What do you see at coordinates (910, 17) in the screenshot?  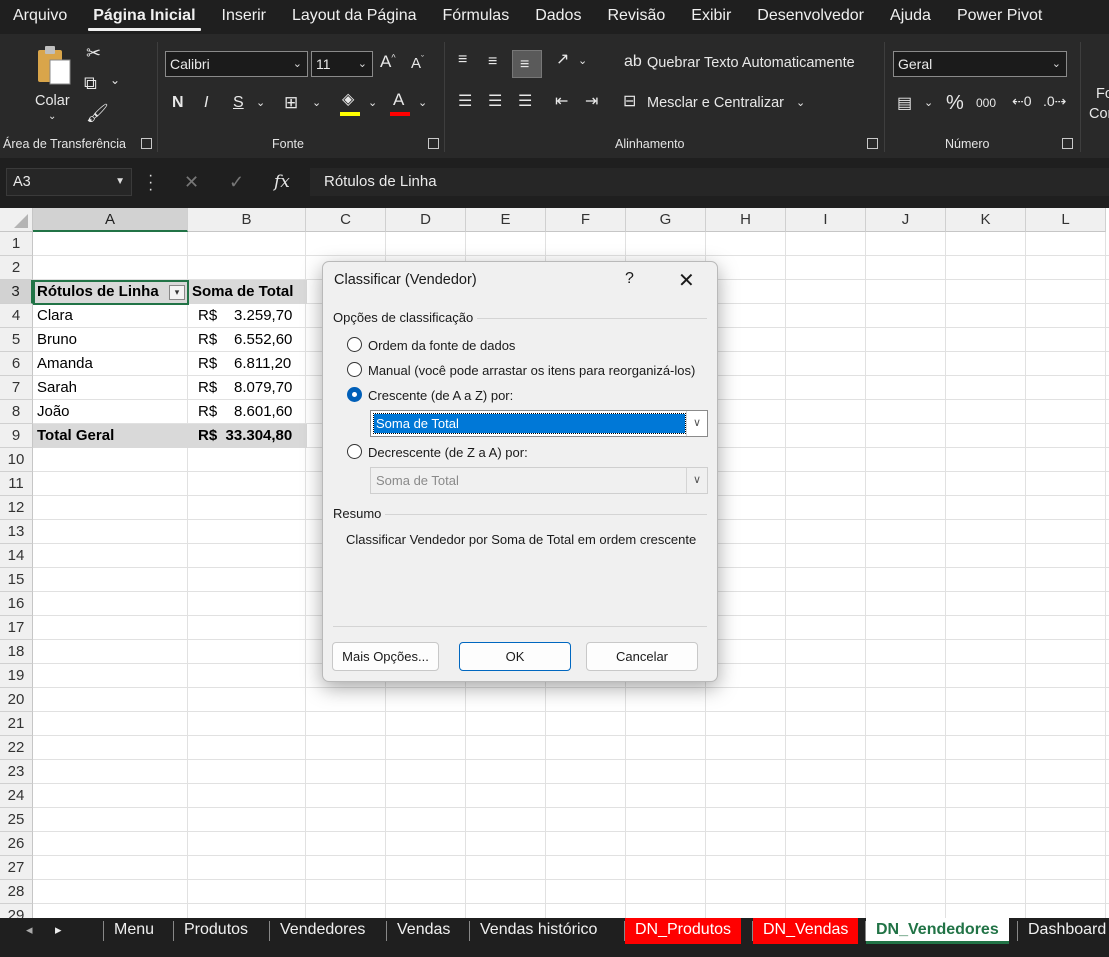 I see `tab-ajuda: Ajuda` at bounding box center [910, 17].